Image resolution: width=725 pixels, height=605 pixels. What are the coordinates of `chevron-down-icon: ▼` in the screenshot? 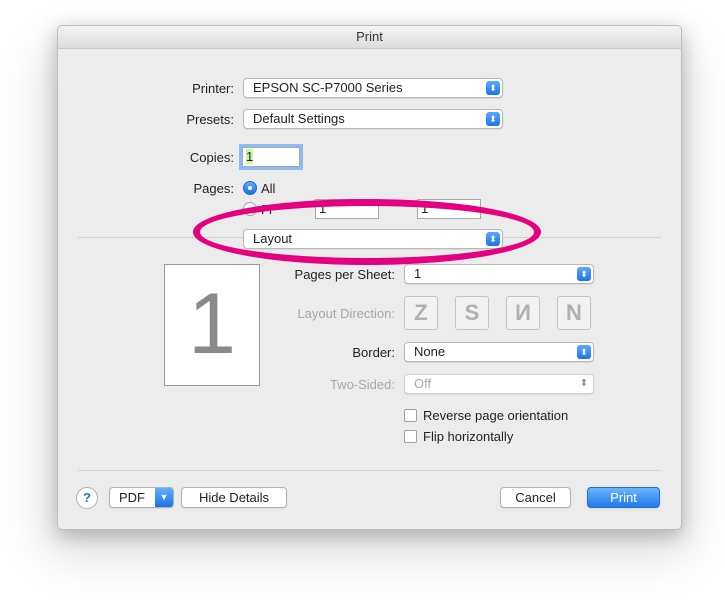 It's located at (164, 497).